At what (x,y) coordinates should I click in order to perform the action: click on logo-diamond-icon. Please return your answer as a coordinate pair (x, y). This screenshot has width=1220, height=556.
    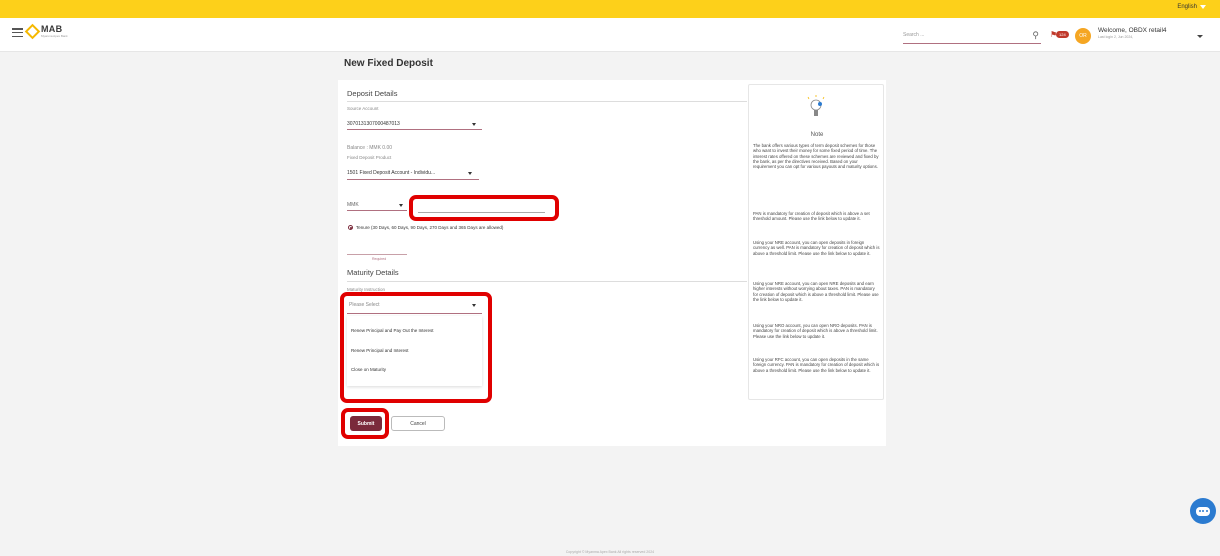
    Looking at the image, I should click on (32, 31).